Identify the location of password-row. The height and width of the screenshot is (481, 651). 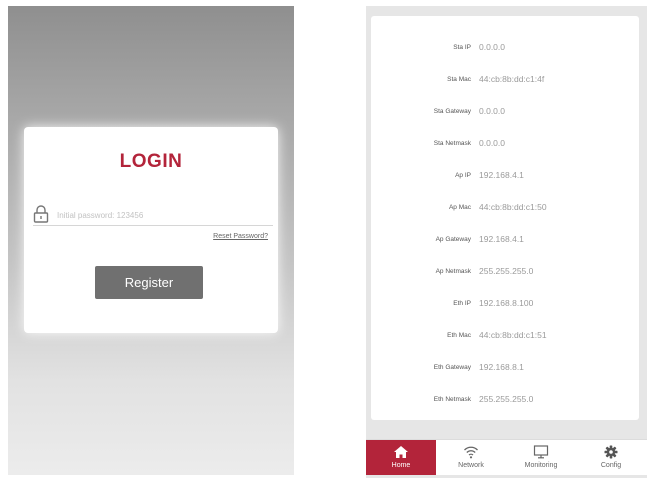
(153, 215).